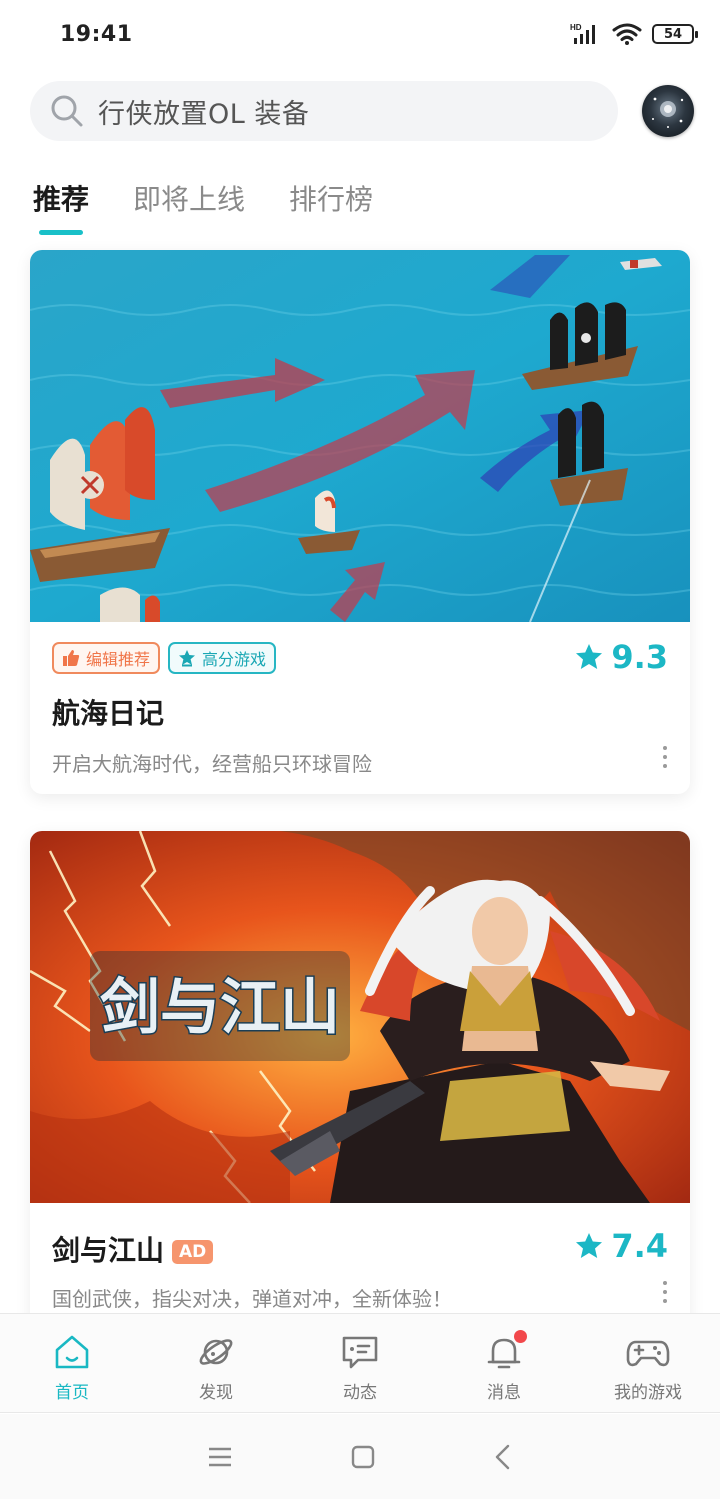  I want to click on tab-label: 即将上线, so click(189, 199).